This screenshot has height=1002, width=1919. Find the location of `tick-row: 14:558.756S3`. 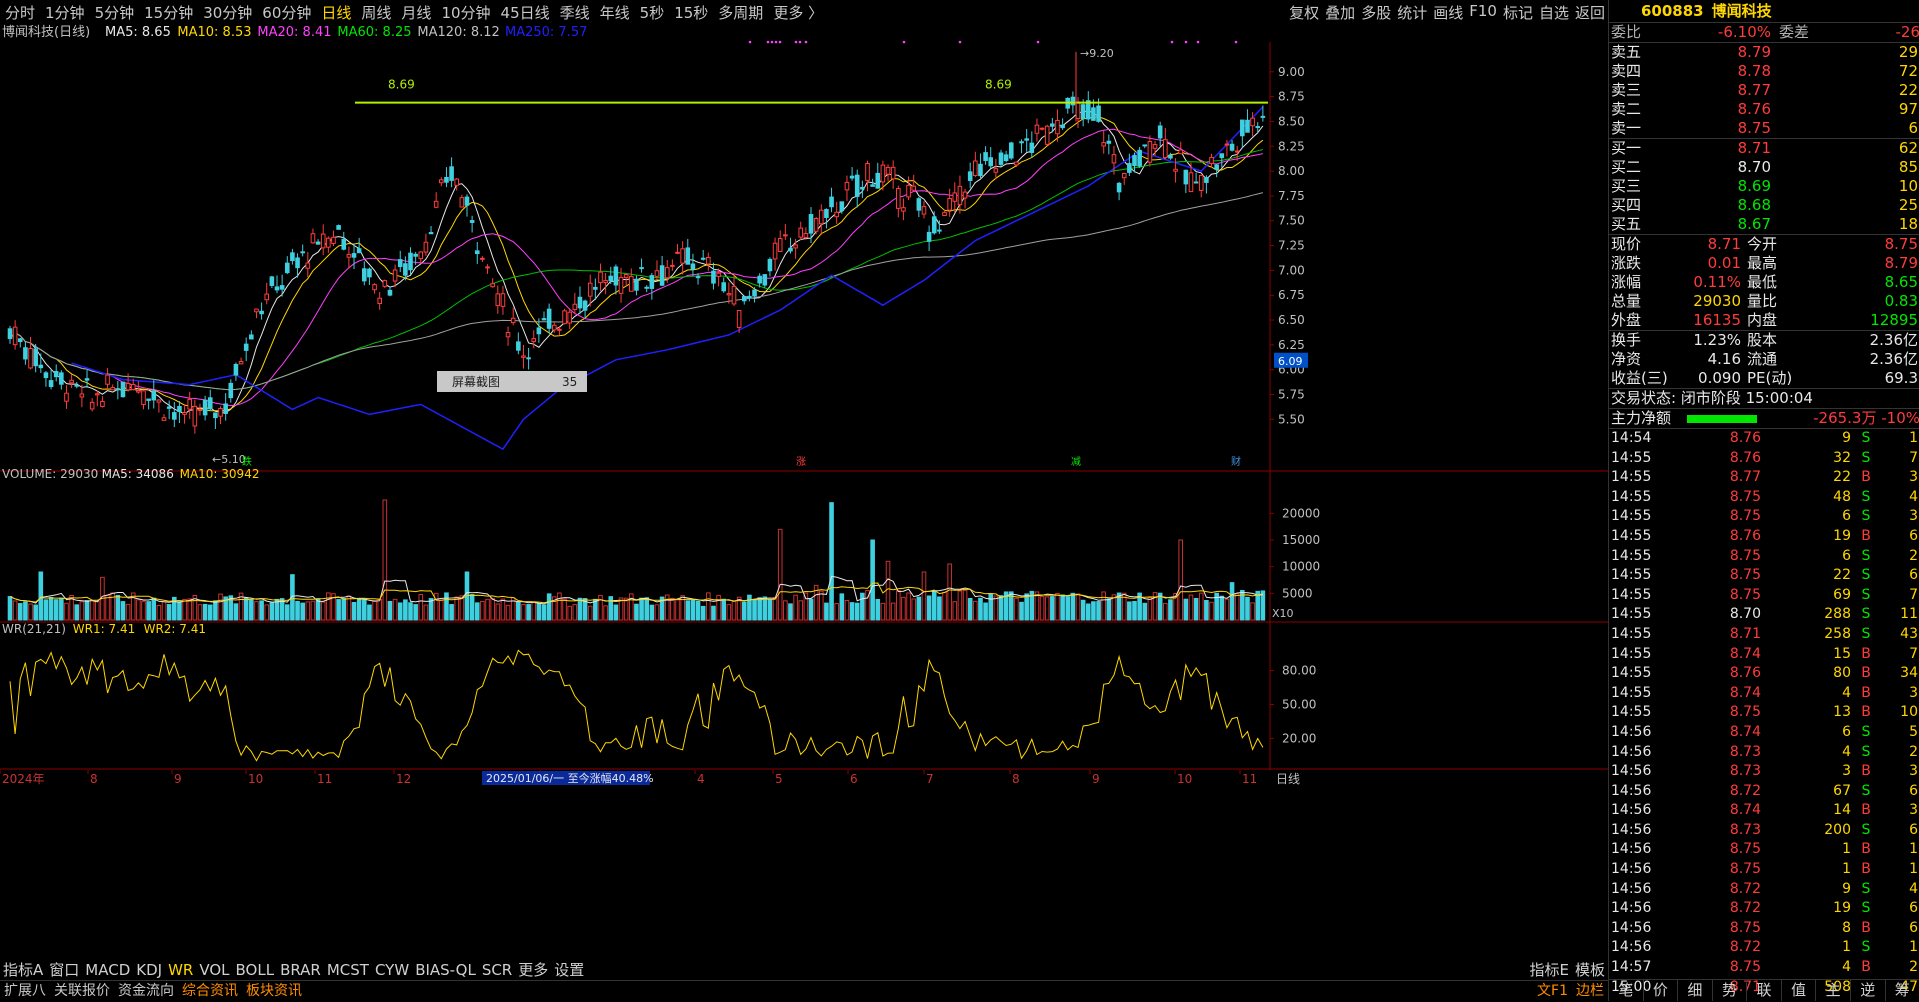

tick-row: 14:558.756S3 is located at coordinates (1764, 517).